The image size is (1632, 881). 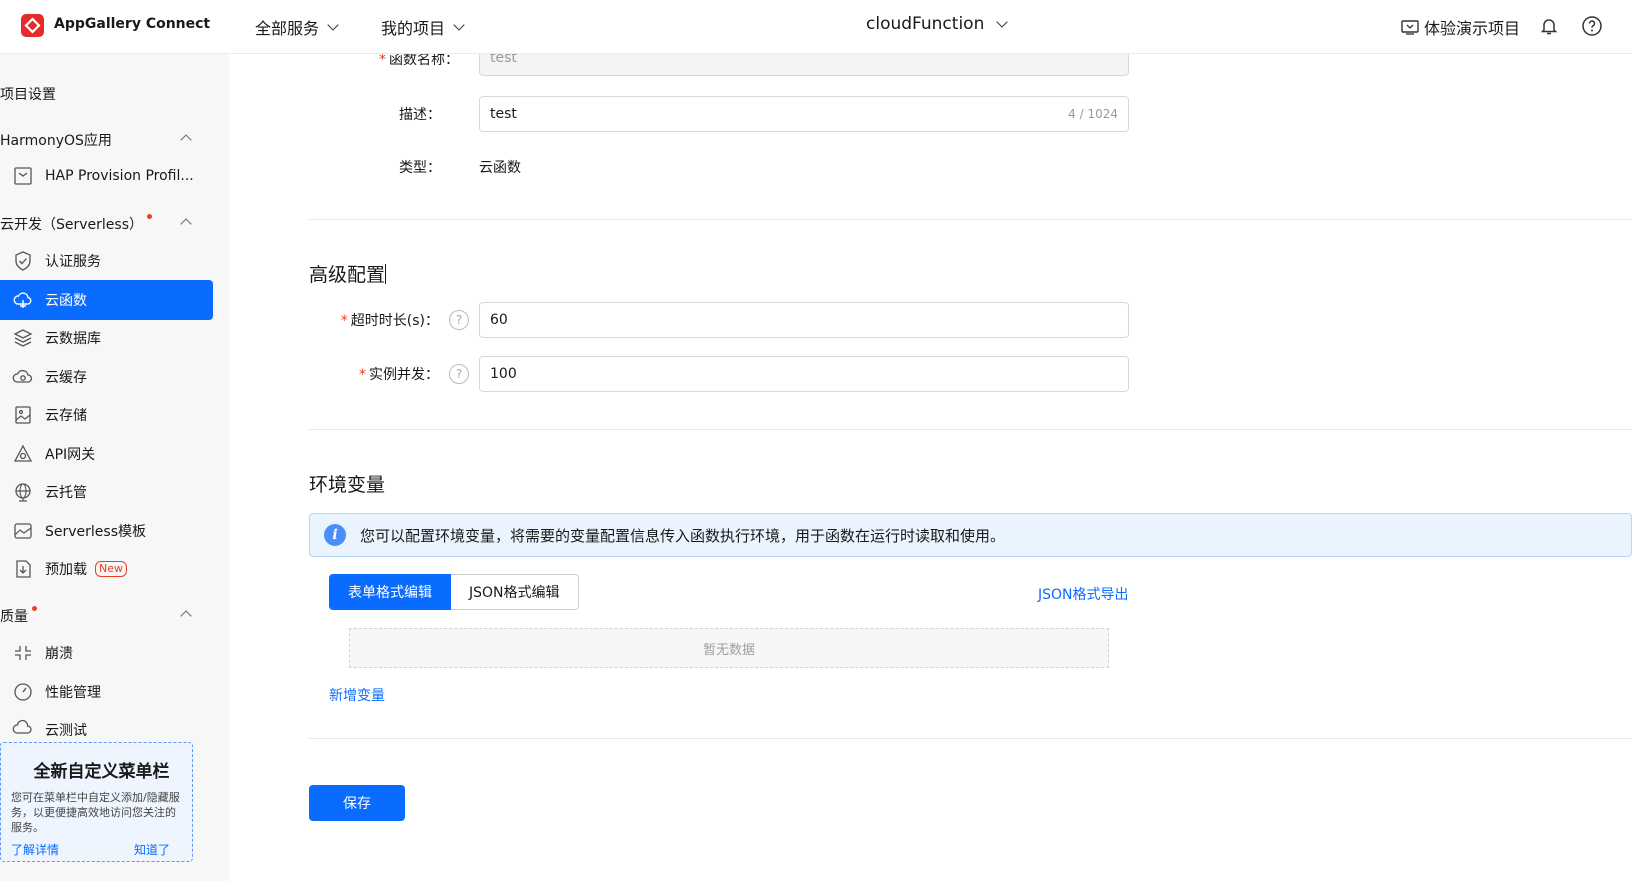 What do you see at coordinates (503, 374) in the screenshot?
I see `concurrency-value: 100` at bounding box center [503, 374].